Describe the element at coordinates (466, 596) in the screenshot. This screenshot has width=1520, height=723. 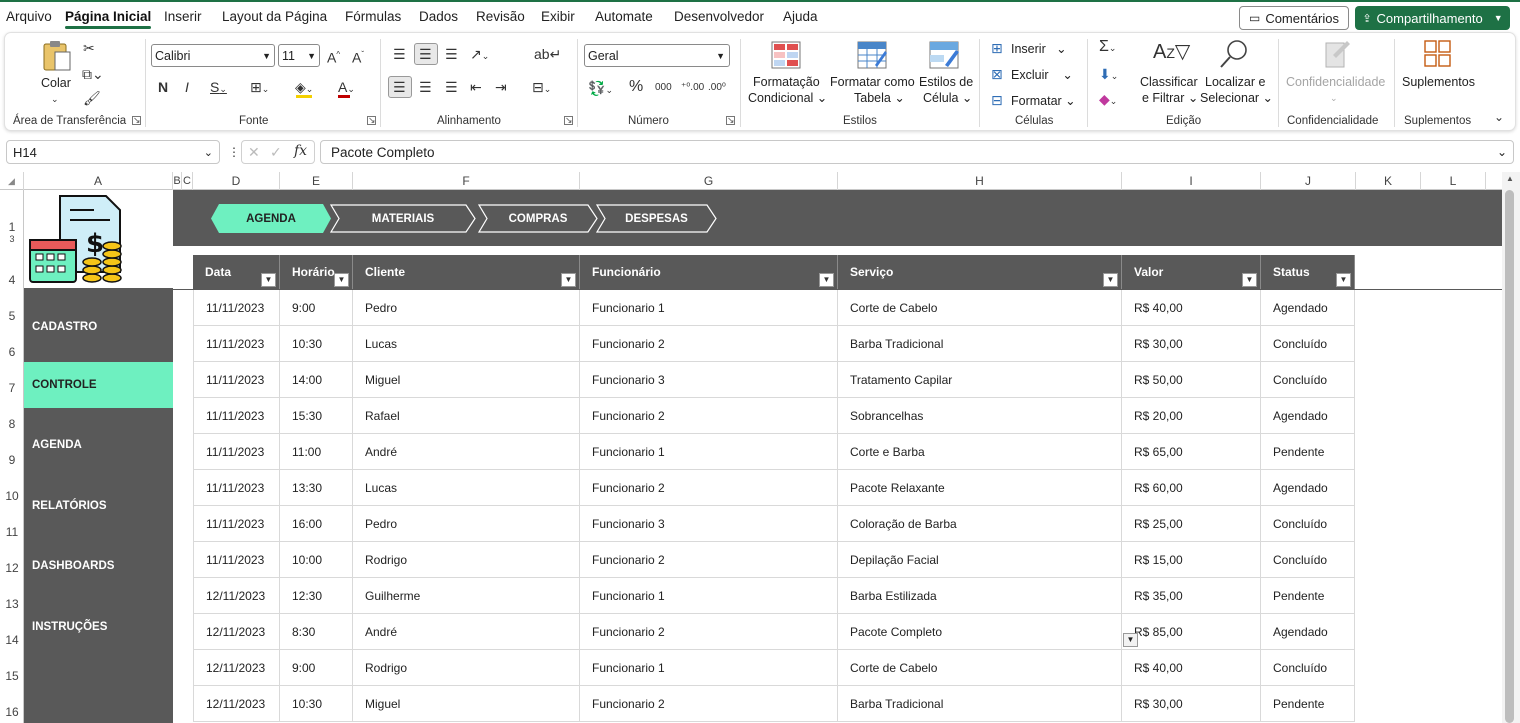
I see `cell-cliente: Guilherme` at that location.